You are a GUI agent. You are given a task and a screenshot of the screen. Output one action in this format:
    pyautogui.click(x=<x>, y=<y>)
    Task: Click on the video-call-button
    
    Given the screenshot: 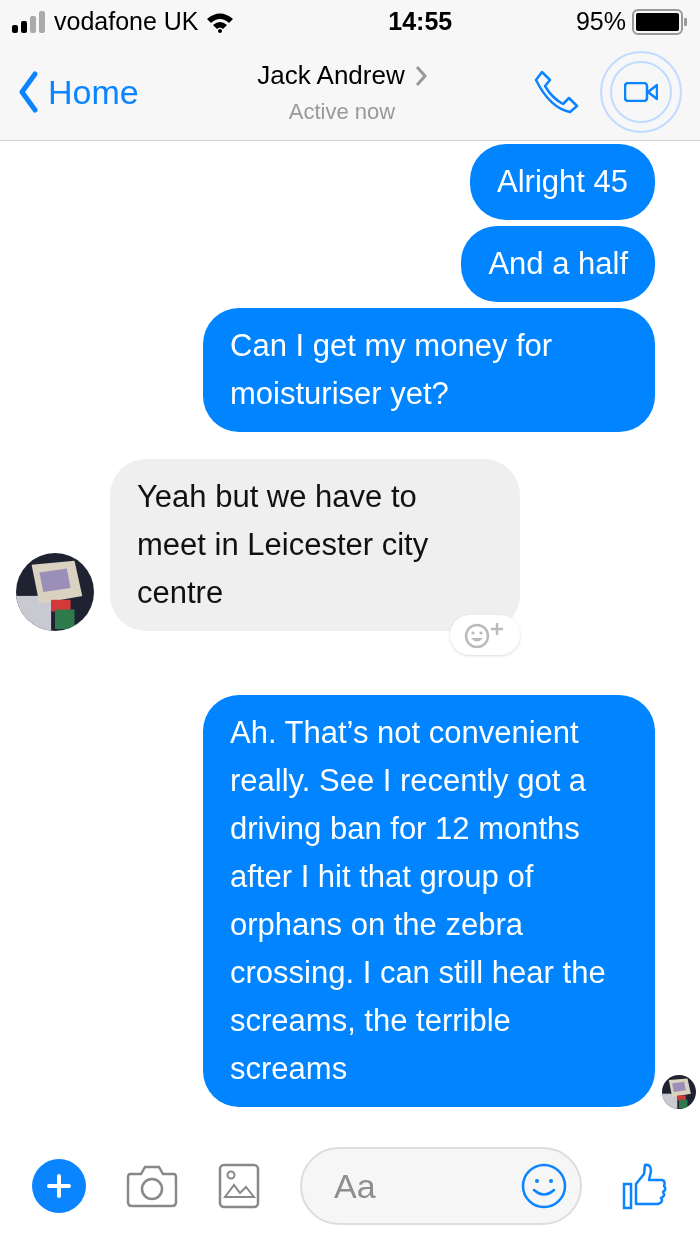 What is the action you would take?
    pyautogui.click(x=641, y=92)
    